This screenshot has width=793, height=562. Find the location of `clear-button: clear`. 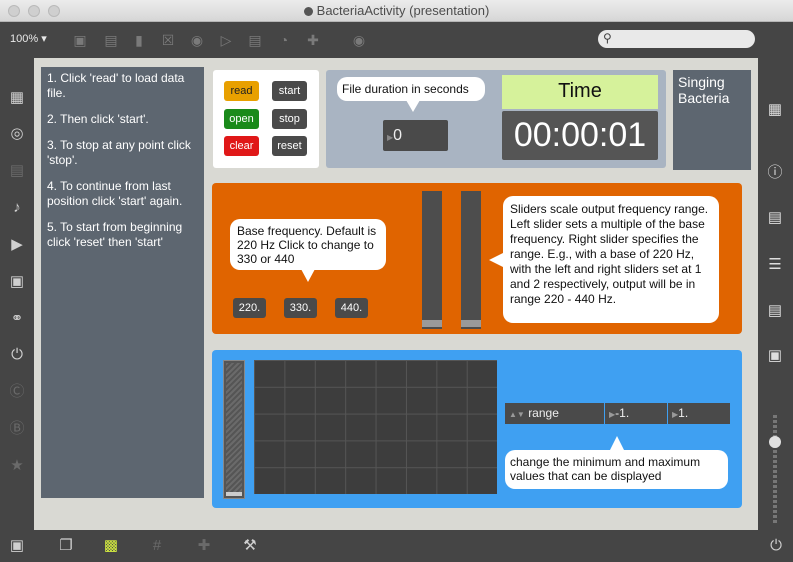

clear-button: clear is located at coordinates (241, 146).